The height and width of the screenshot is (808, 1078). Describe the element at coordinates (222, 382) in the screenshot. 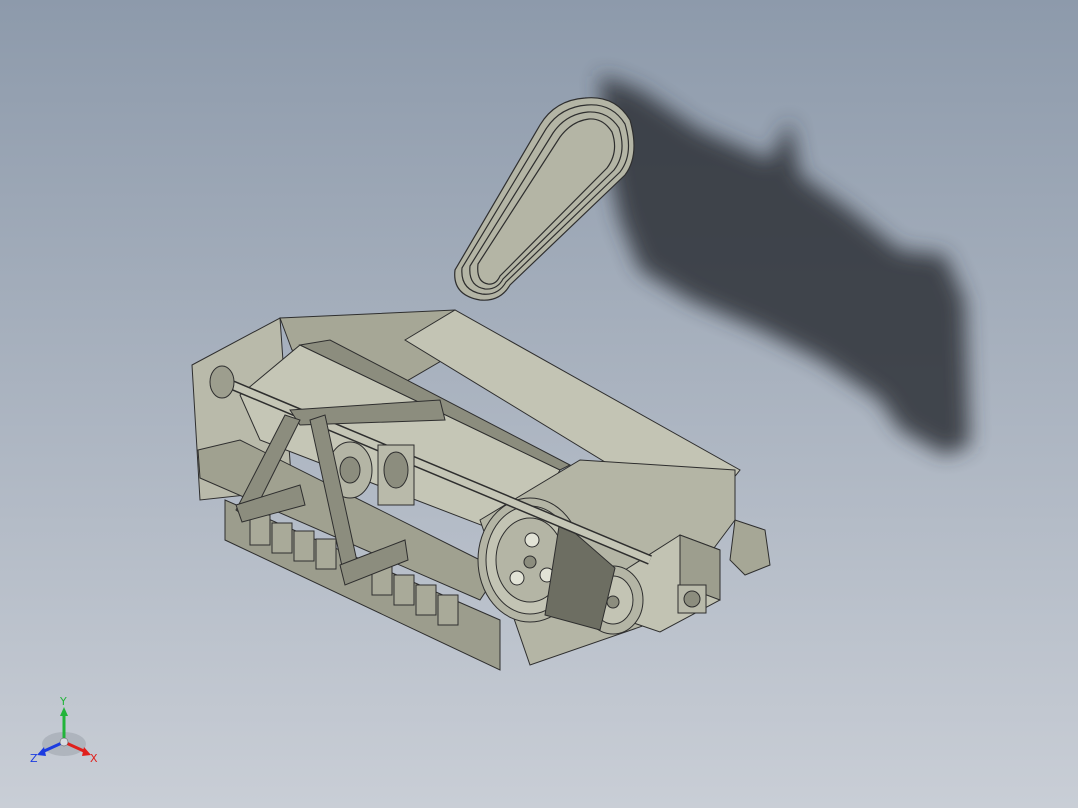

I see `left-bearing` at that location.